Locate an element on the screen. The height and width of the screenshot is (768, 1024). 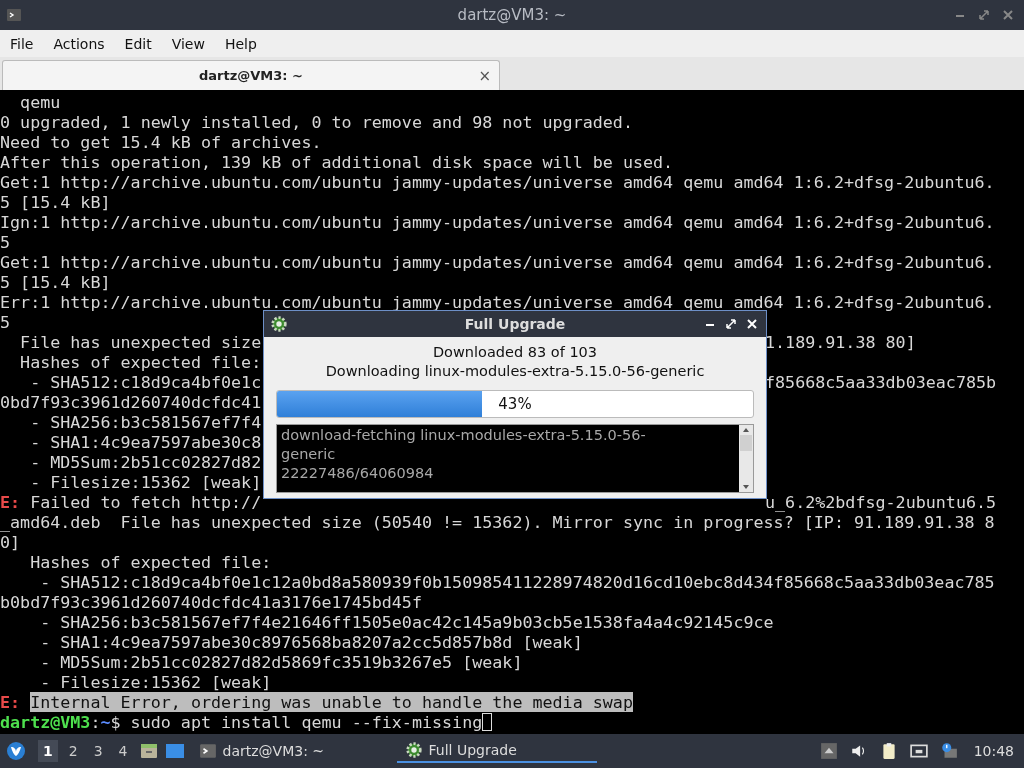
terminal-line: u_6.2%2bdfsg-2ubuntu6.5 is located at coordinates (881, 502).